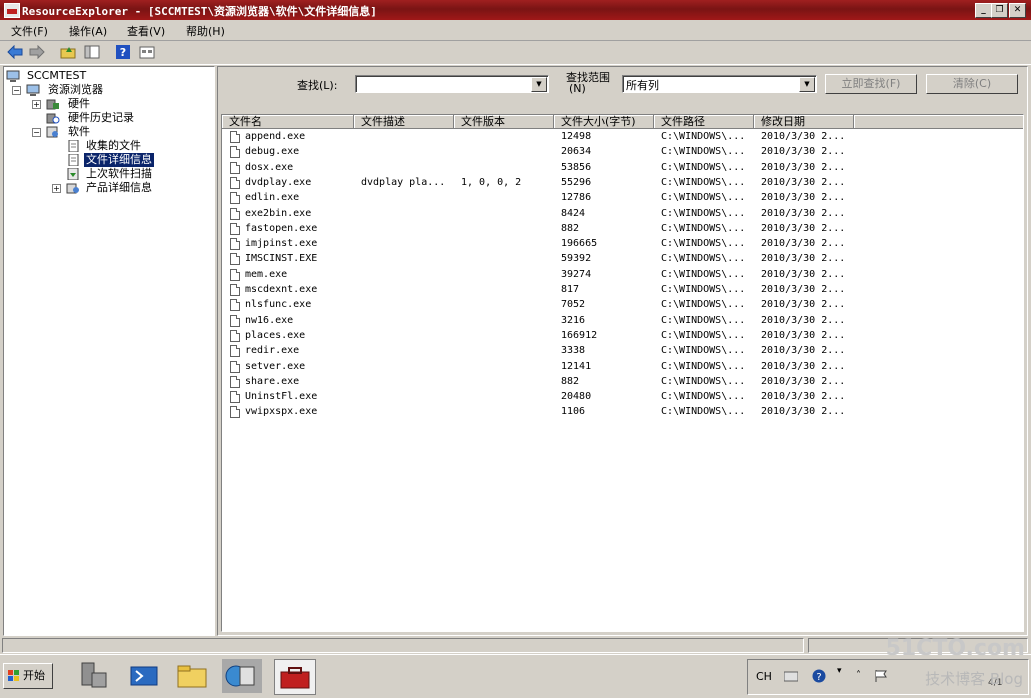 The width and height of the screenshot is (1031, 698). I want to click on forward-arrow-icon, so click(37, 52).